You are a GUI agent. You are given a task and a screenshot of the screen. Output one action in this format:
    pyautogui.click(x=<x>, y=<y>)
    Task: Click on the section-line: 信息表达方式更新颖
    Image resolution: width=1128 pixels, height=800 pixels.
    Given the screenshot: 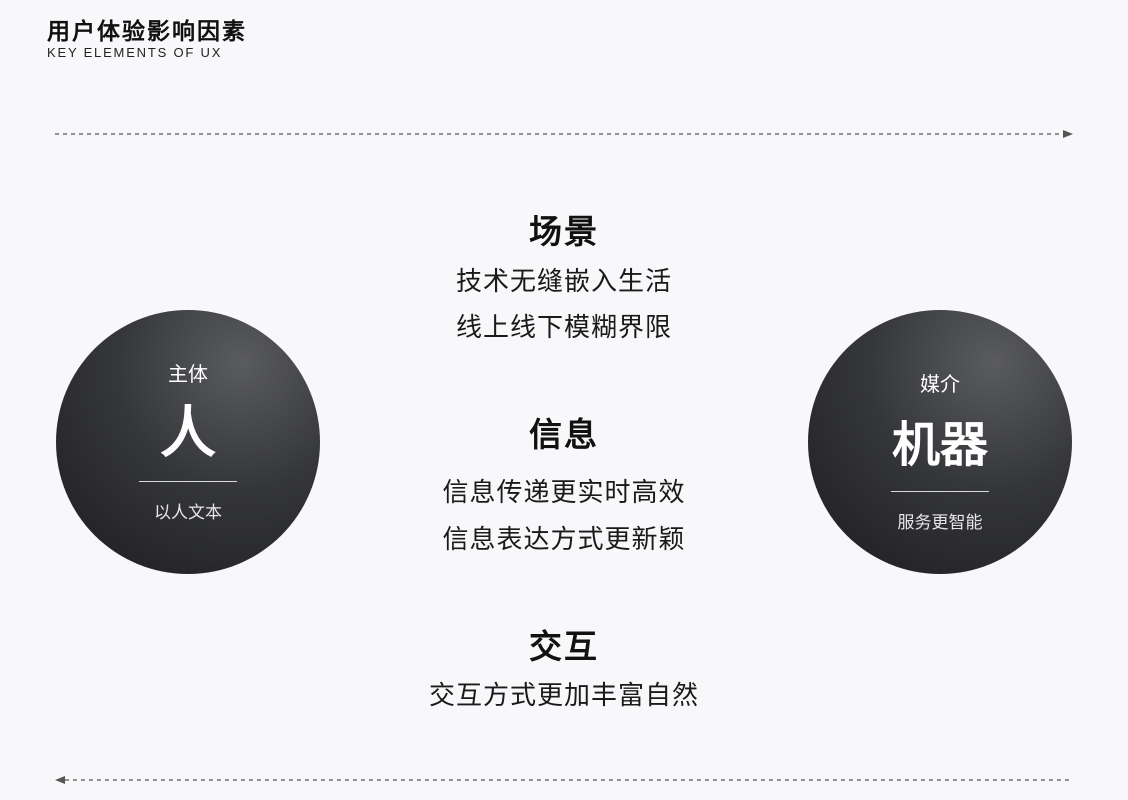 What is the action you would take?
    pyautogui.click(x=564, y=540)
    